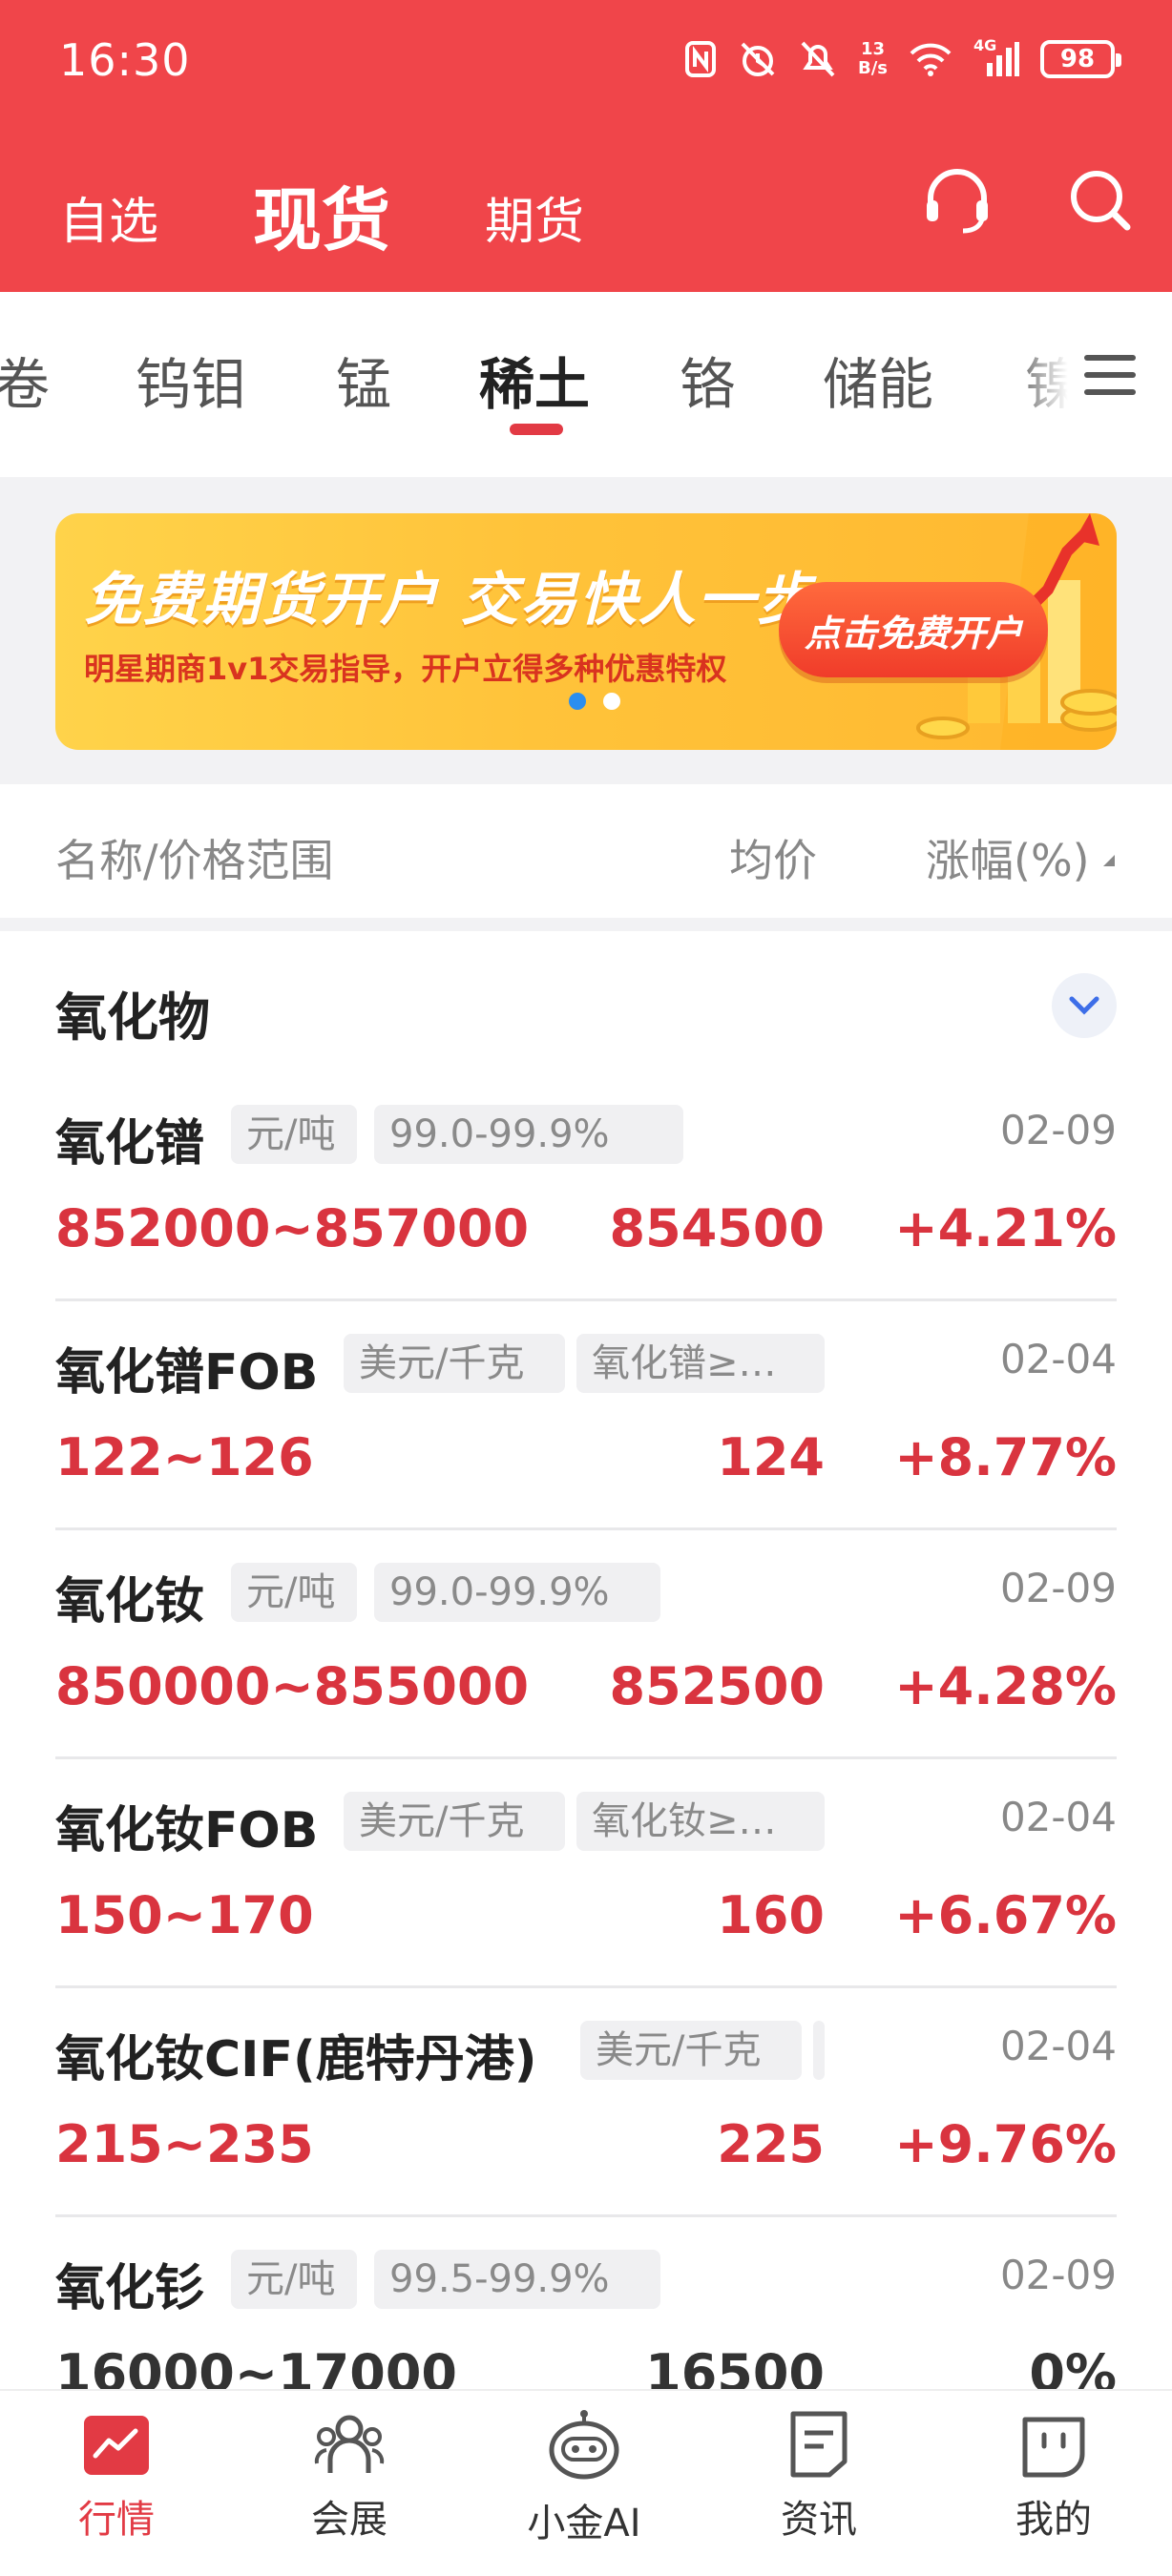 The height and width of the screenshot is (2576, 1172). I want to click on category-tabs: 卷 钨钼 锰 稀土 铬 储能 镍, so click(586, 384).